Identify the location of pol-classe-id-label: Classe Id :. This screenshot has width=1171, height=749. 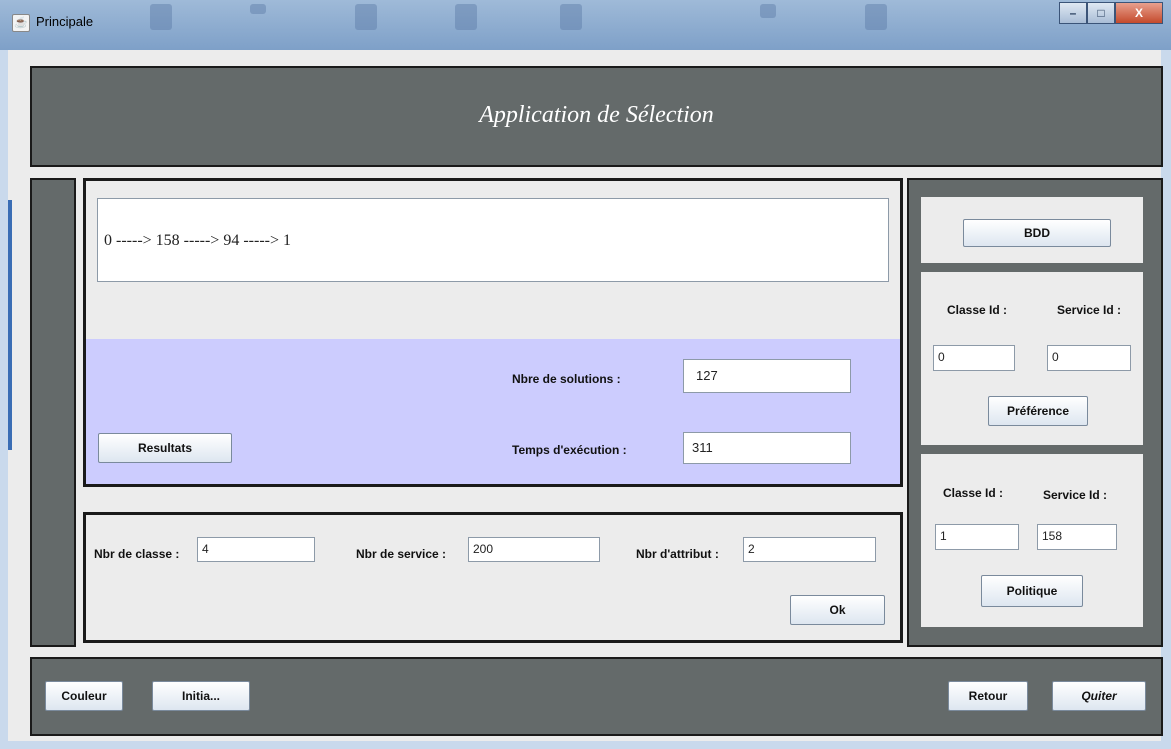
(973, 493).